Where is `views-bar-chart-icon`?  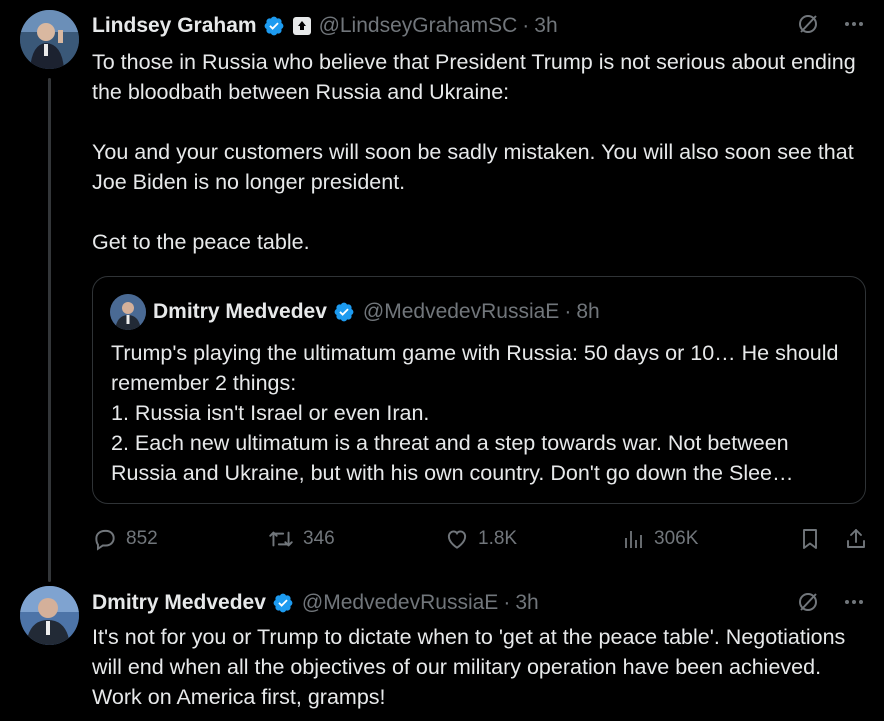
views-bar-chart-icon is located at coordinates (634, 539).